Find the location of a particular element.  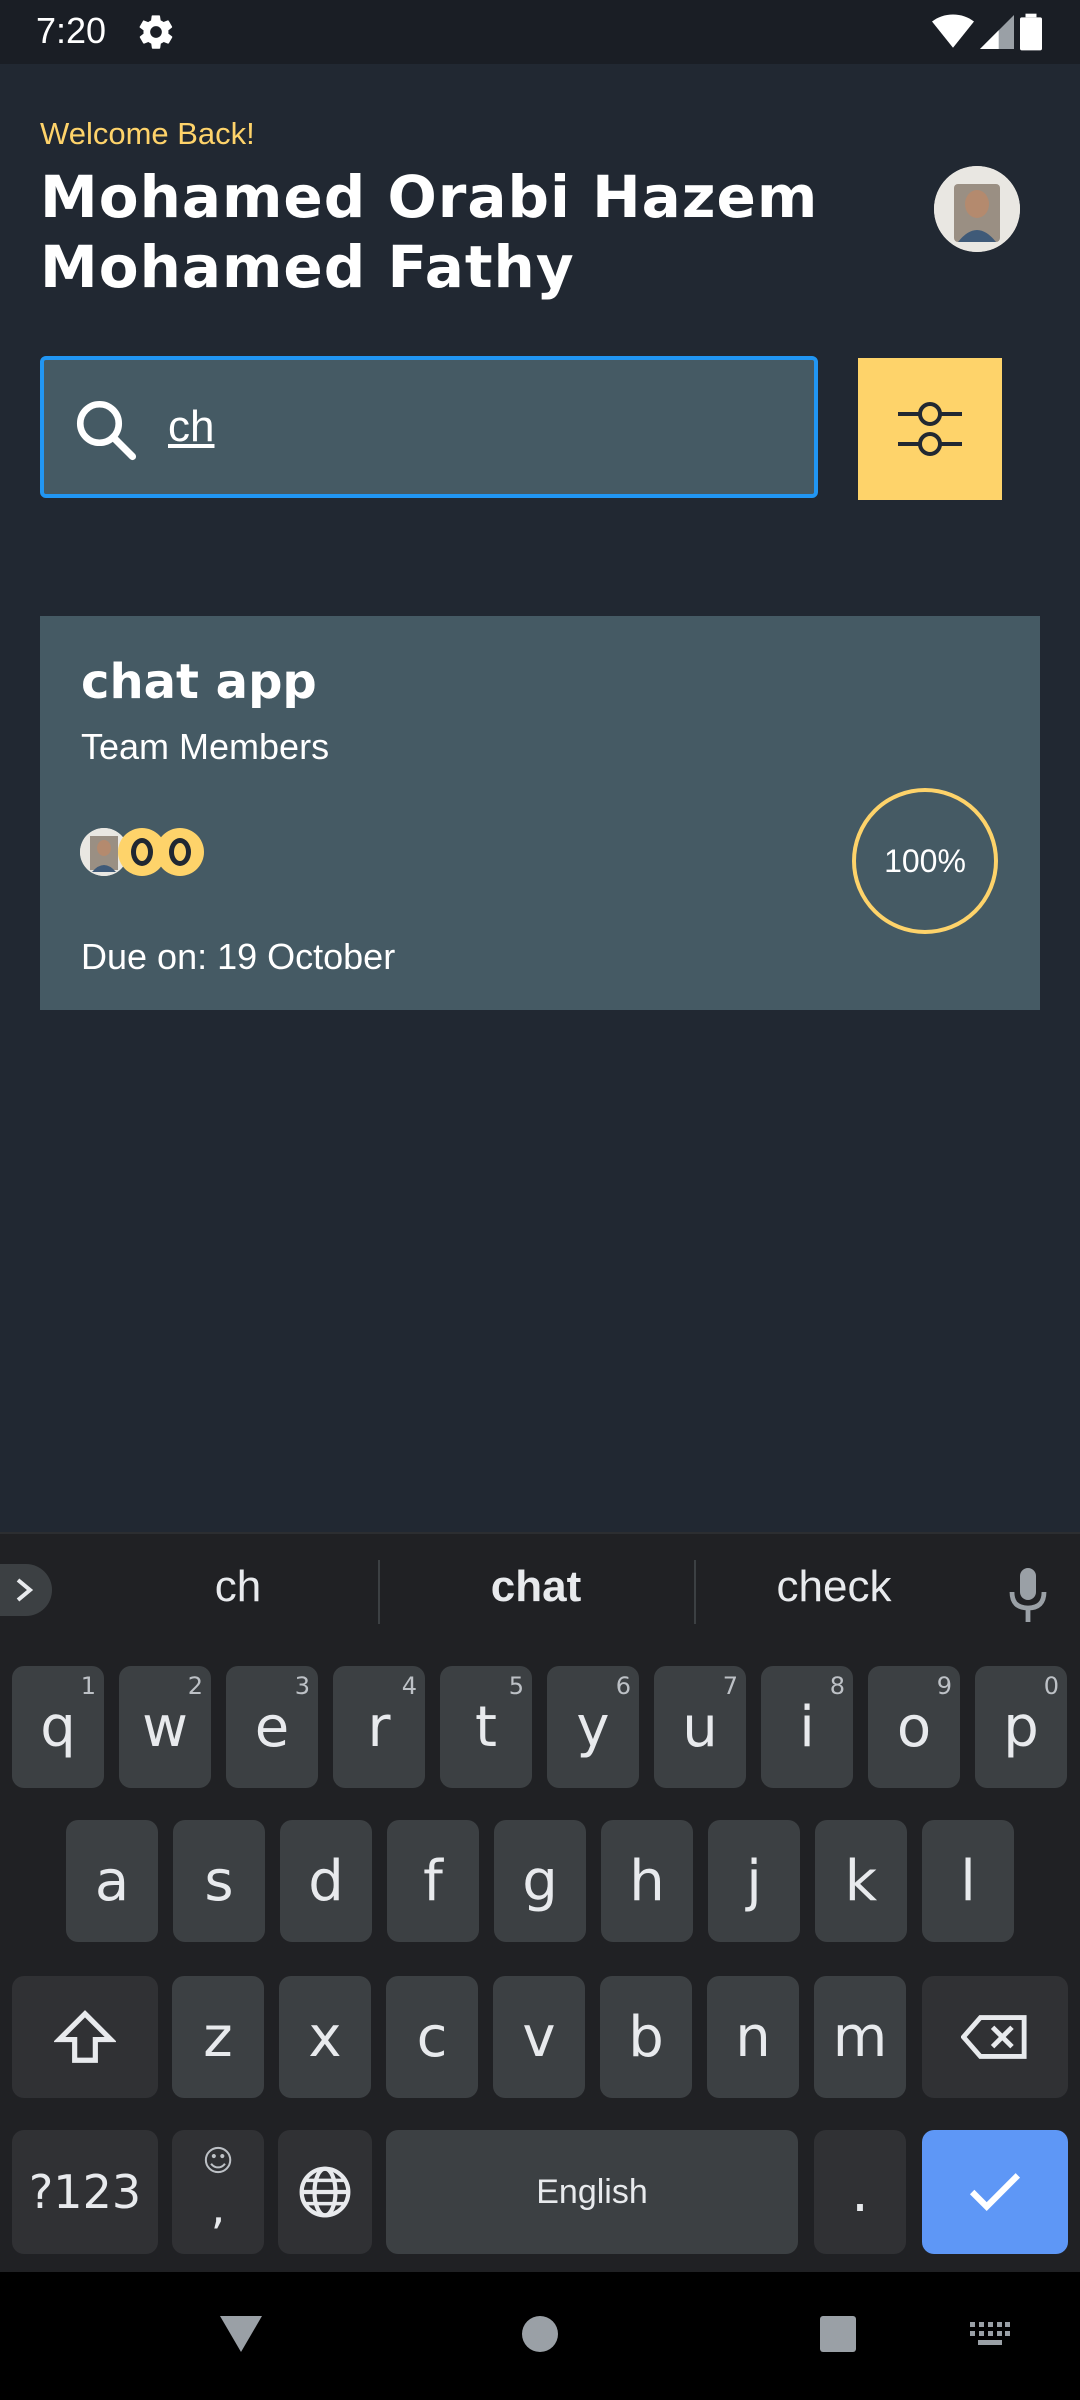

key-r: r4 is located at coordinates (379, 1727).